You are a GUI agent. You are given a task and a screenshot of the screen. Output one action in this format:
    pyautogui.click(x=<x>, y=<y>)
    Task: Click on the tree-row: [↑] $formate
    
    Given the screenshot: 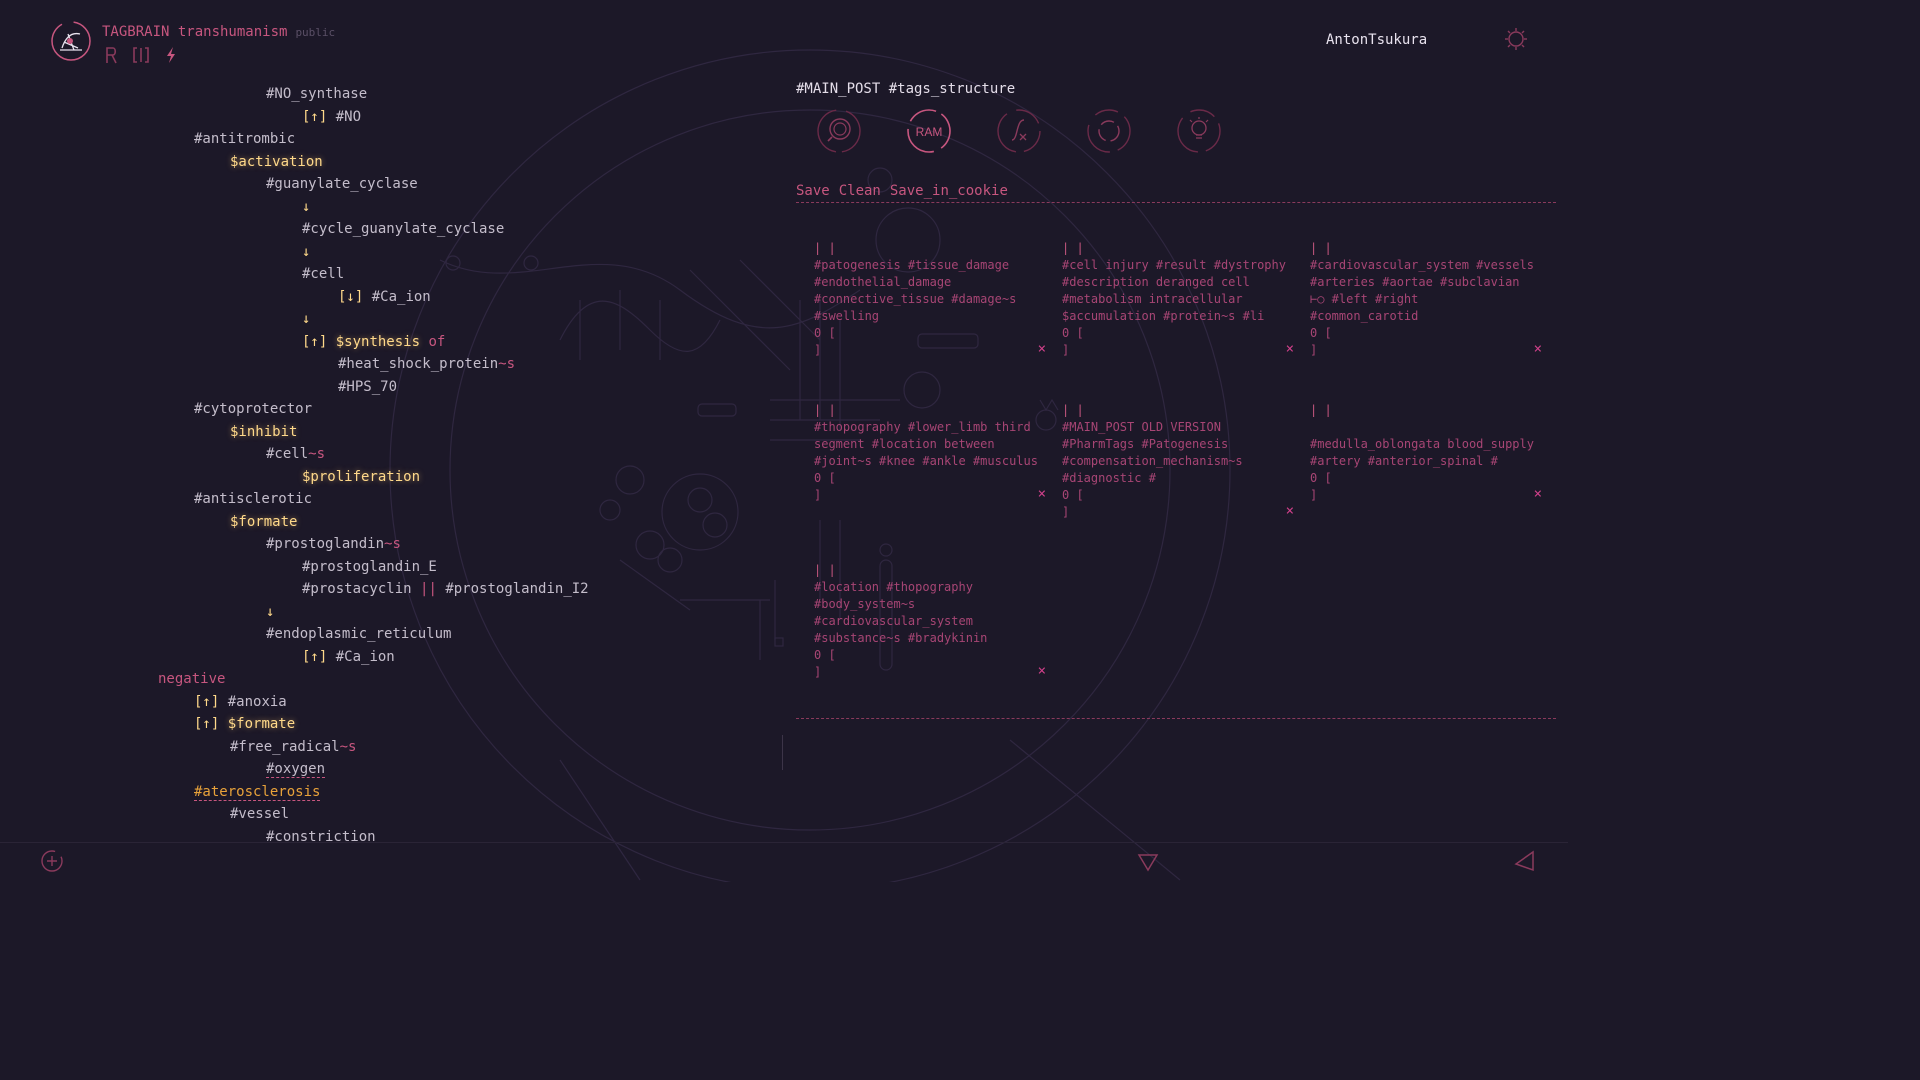 What is the action you would take?
    pyautogui.click(x=244, y=724)
    